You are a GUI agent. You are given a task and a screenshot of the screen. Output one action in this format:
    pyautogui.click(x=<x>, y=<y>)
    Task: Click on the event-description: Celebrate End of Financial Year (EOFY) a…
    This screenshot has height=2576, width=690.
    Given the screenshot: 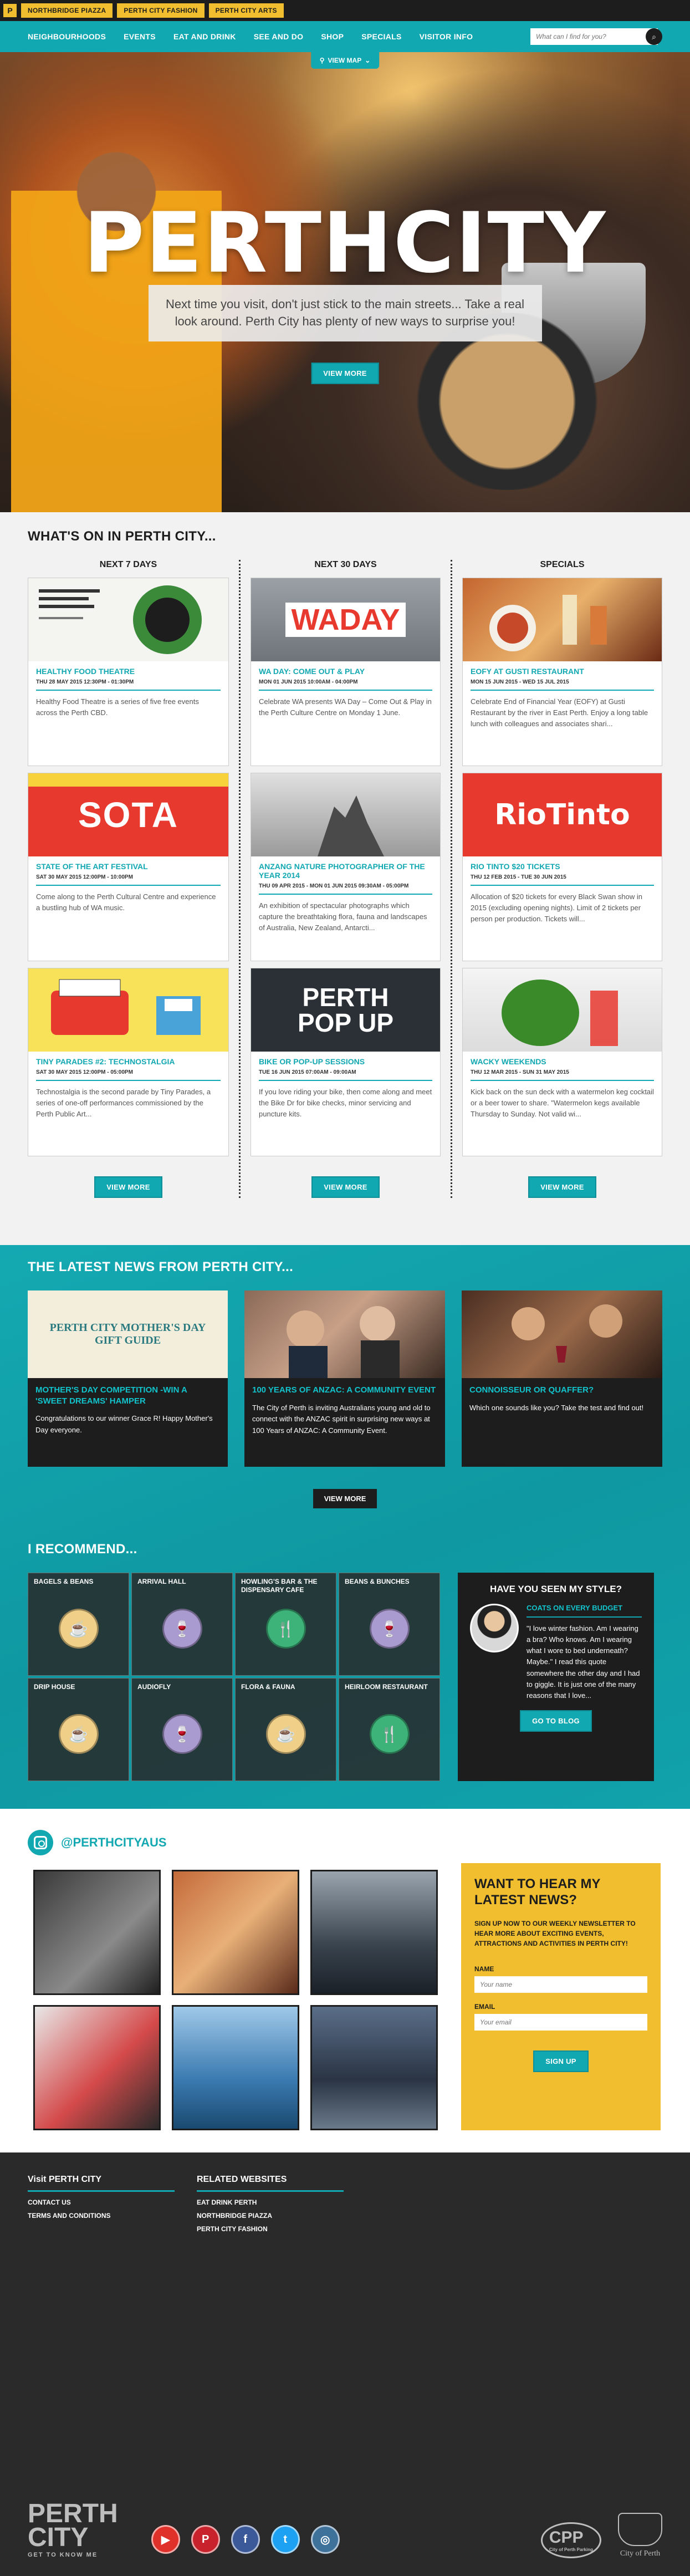 What is the action you would take?
    pyautogui.click(x=559, y=712)
    